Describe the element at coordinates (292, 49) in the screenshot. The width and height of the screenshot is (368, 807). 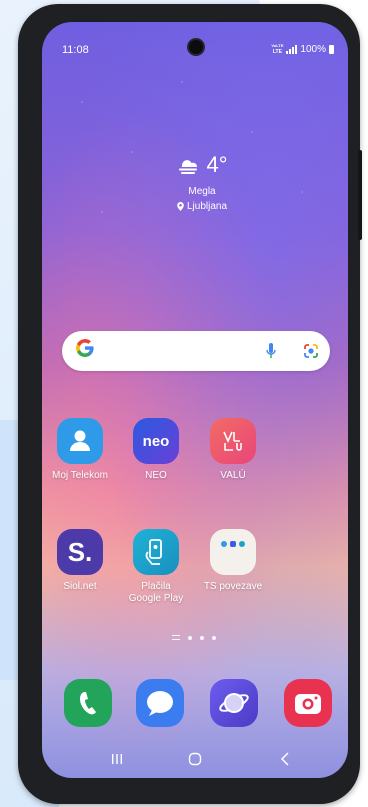
I see `signal-icon` at that location.